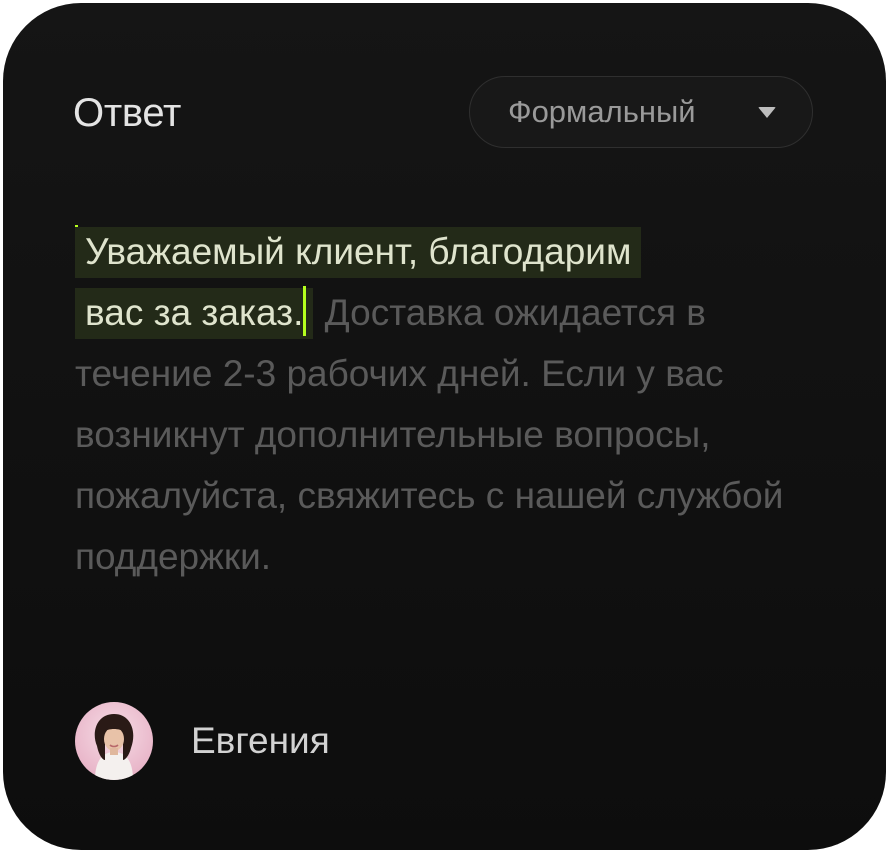 The height and width of the screenshot is (853, 889). Describe the element at coordinates (358, 251) in the screenshot. I see `highlighted-line-1: Уважаемый клиент, благодарим` at that location.